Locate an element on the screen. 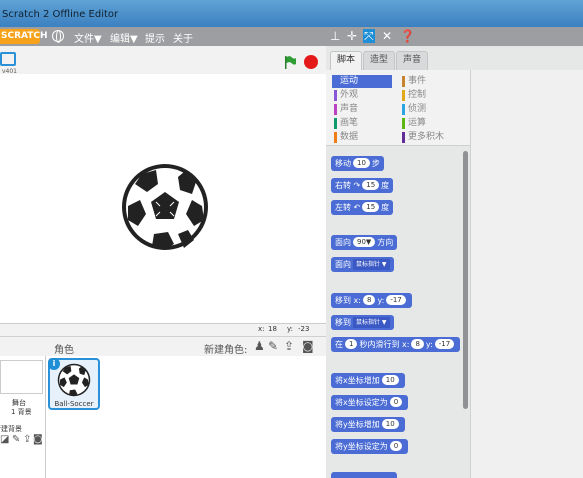  soccer-ball-sprite is located at coordinates (165, 207).